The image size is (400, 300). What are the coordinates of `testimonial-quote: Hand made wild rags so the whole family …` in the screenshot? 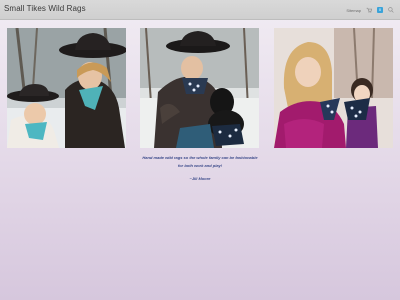 It's located at (200, 161).